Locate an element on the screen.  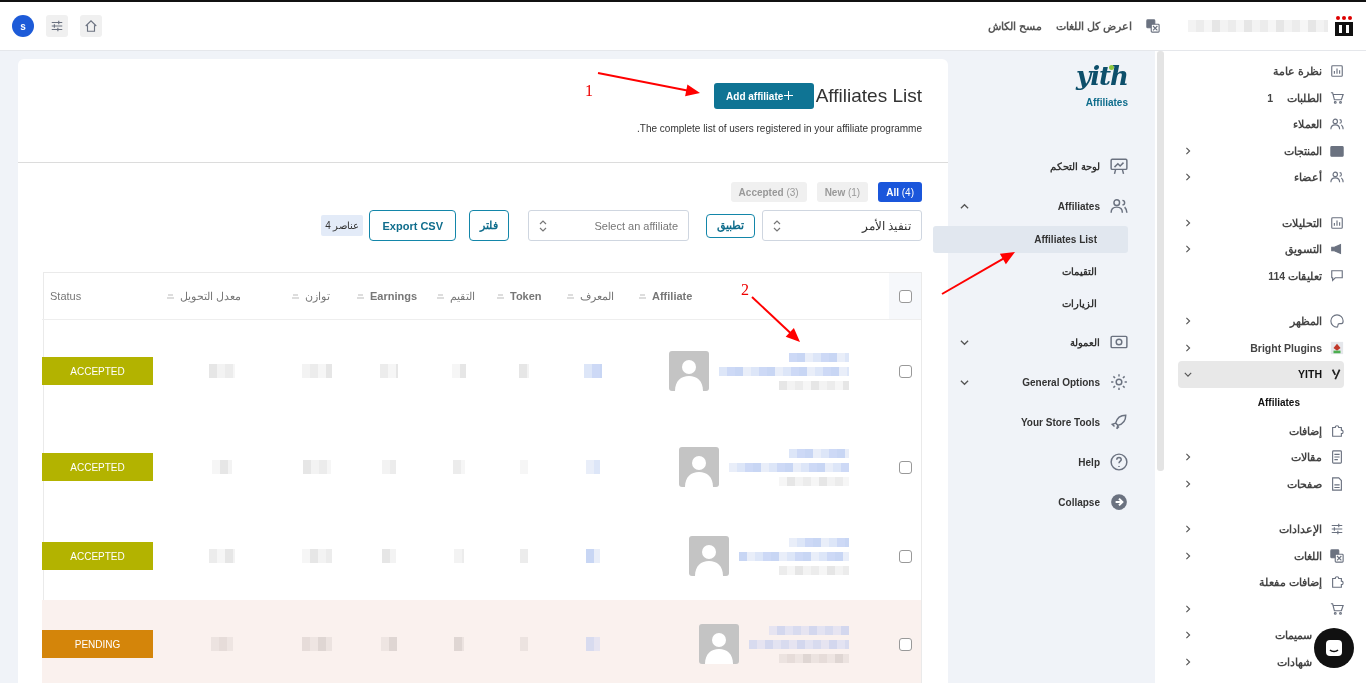
palette-icon is located at coordinates (1337, 321).